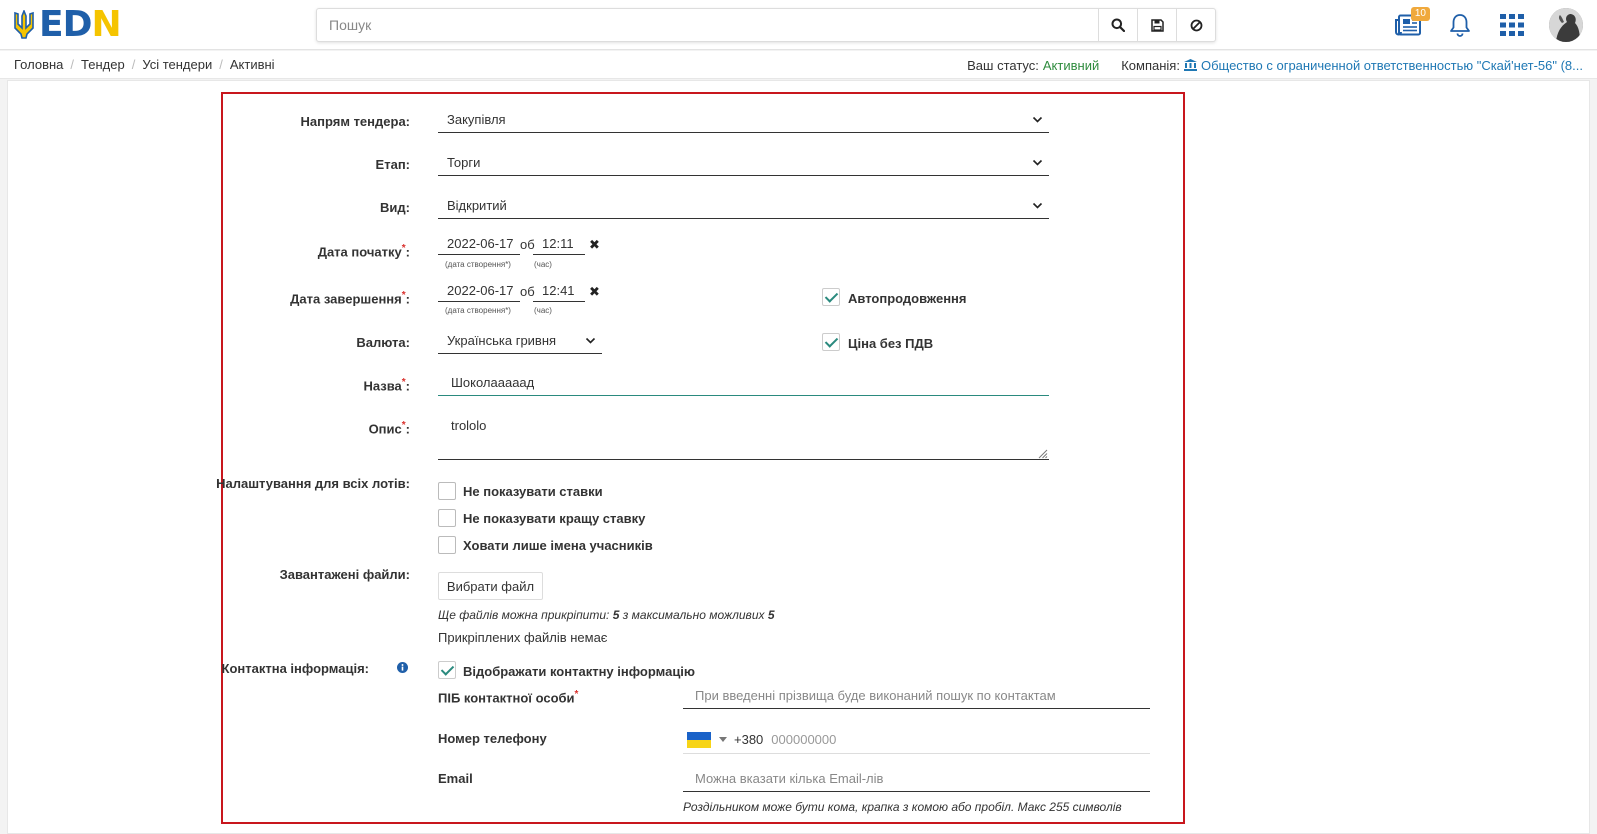 The height and width of the screenshot is (834, 1597). I want to click on ban-icon, so click(1196, 25).